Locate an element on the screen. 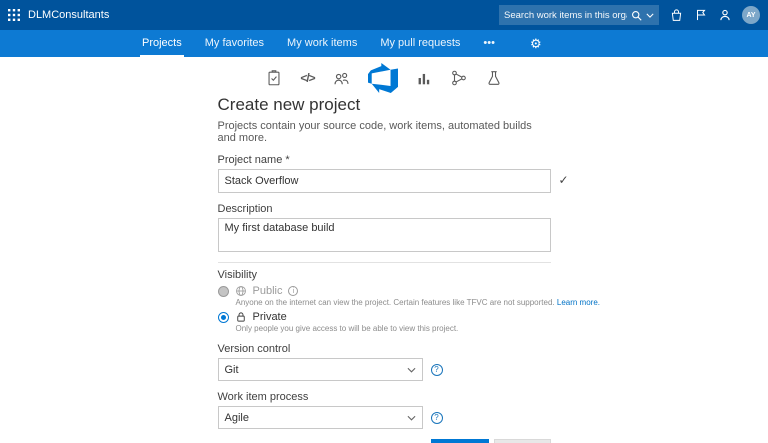  work-item-process-row: Agile ? is located at coordinates (384, 417).